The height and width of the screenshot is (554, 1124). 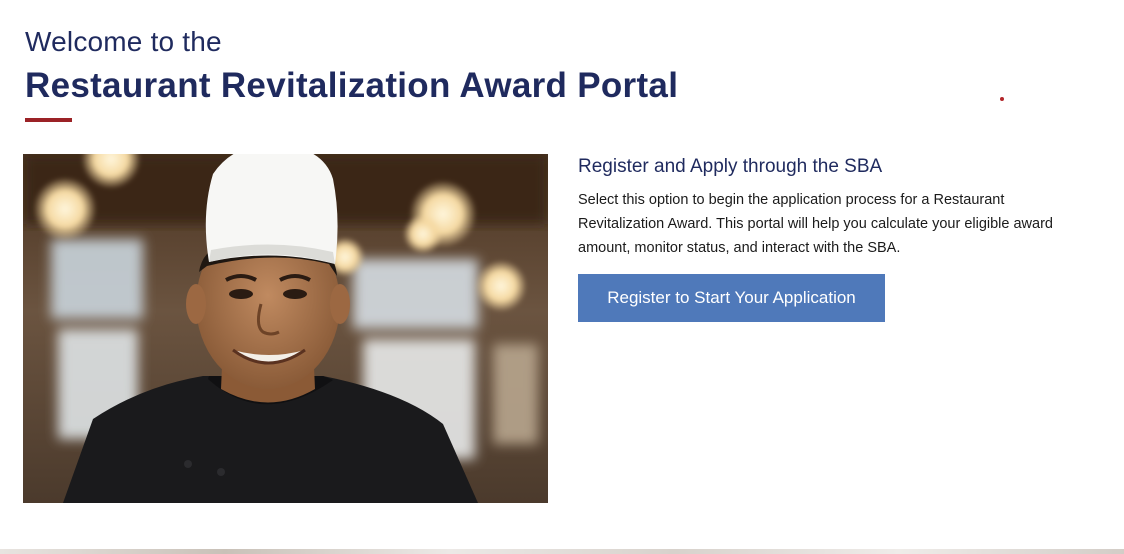 I want to click on register-heading: Register and Apply through the SBA, so click(x=730, y=166).